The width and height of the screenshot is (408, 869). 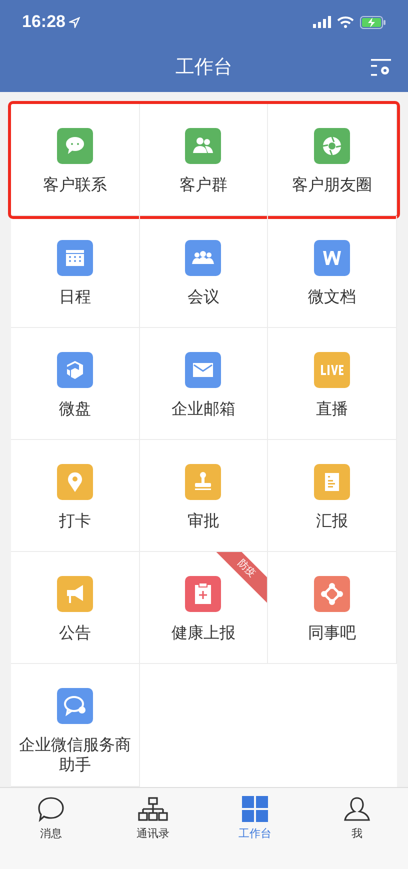 I want to click on settings-icon, so click(x=381, y=68).